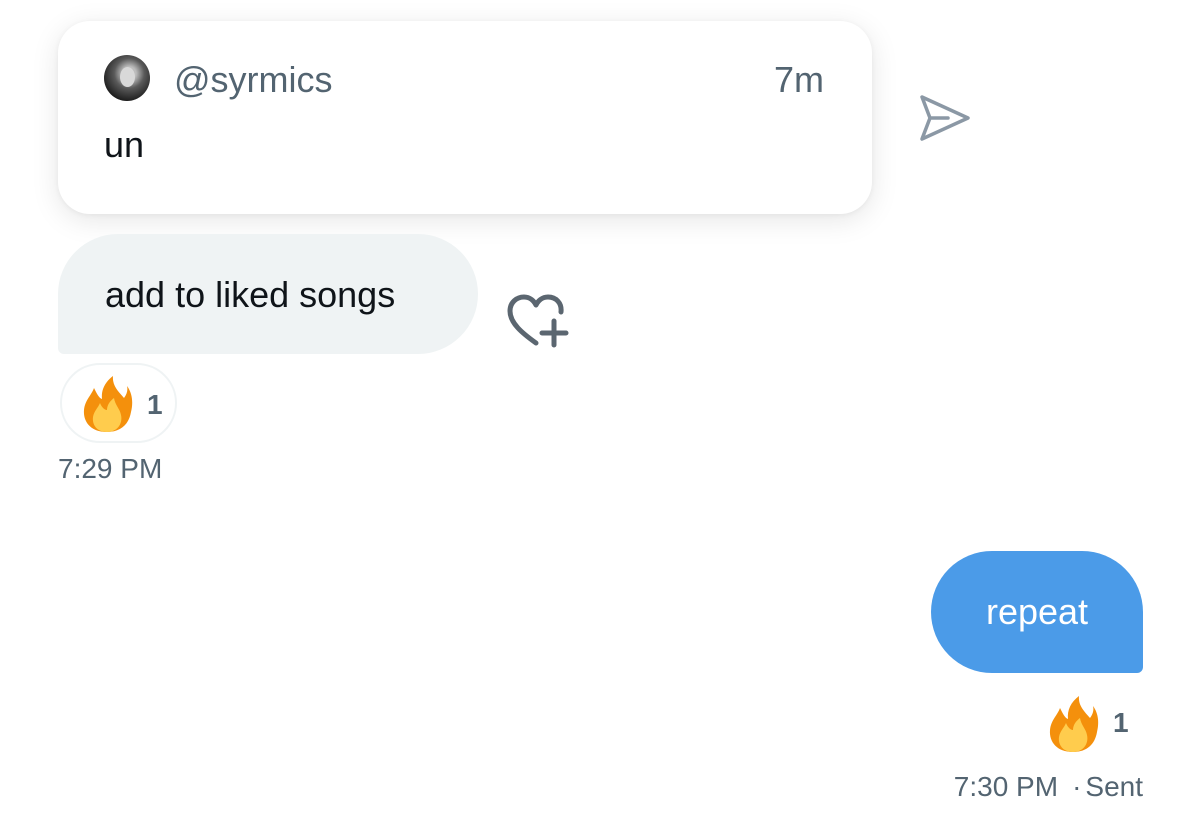 Image resolution: width=1200 pixels, height=813 pixels. I want to click on sent-message-bubble: repeat, so click(1037, 612).